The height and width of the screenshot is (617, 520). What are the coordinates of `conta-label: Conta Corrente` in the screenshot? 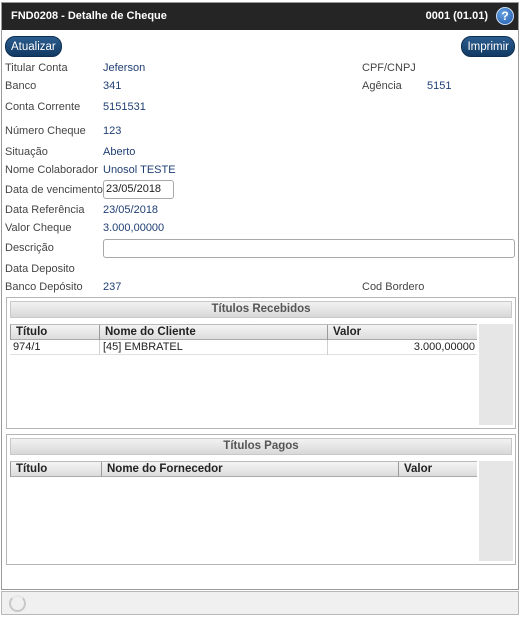 It's located at (43, 107).